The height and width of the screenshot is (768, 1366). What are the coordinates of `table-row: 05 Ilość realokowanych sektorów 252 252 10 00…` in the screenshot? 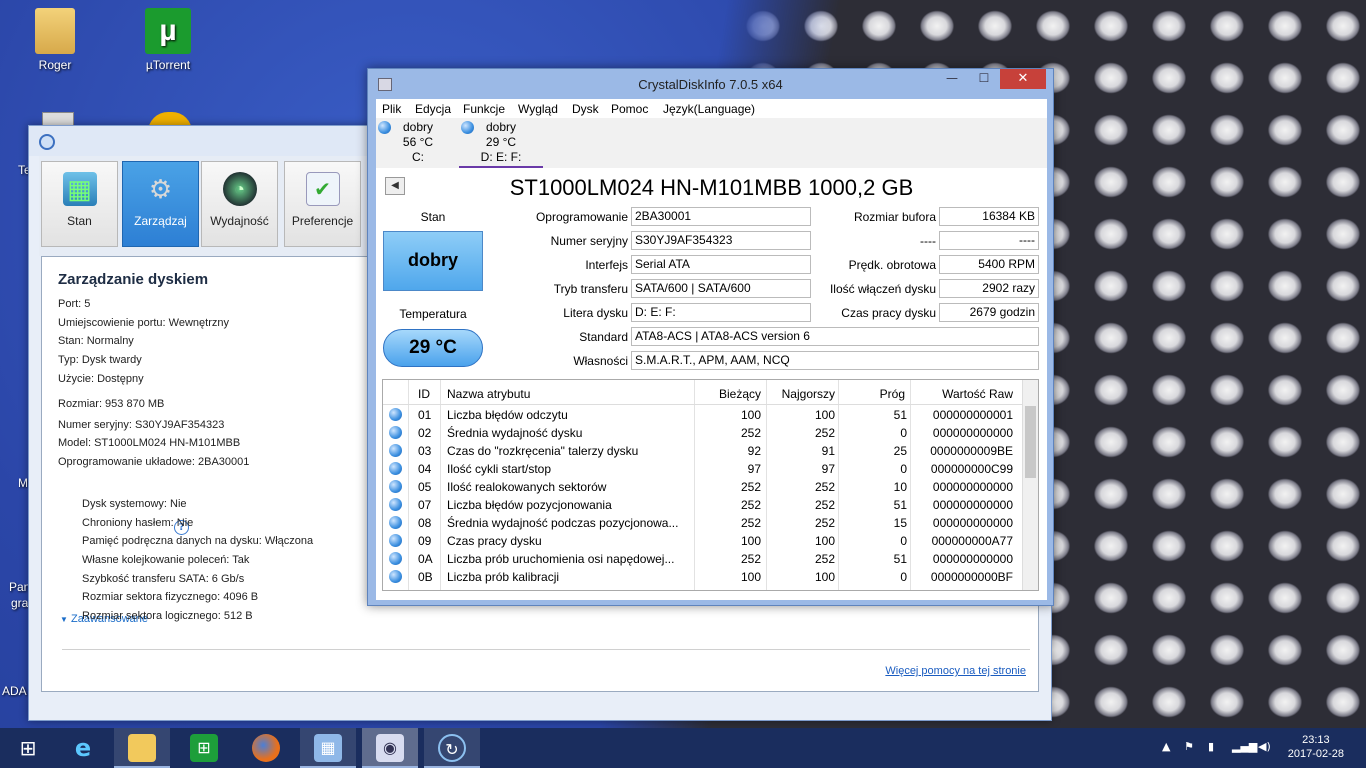 It's located at (703, 487).